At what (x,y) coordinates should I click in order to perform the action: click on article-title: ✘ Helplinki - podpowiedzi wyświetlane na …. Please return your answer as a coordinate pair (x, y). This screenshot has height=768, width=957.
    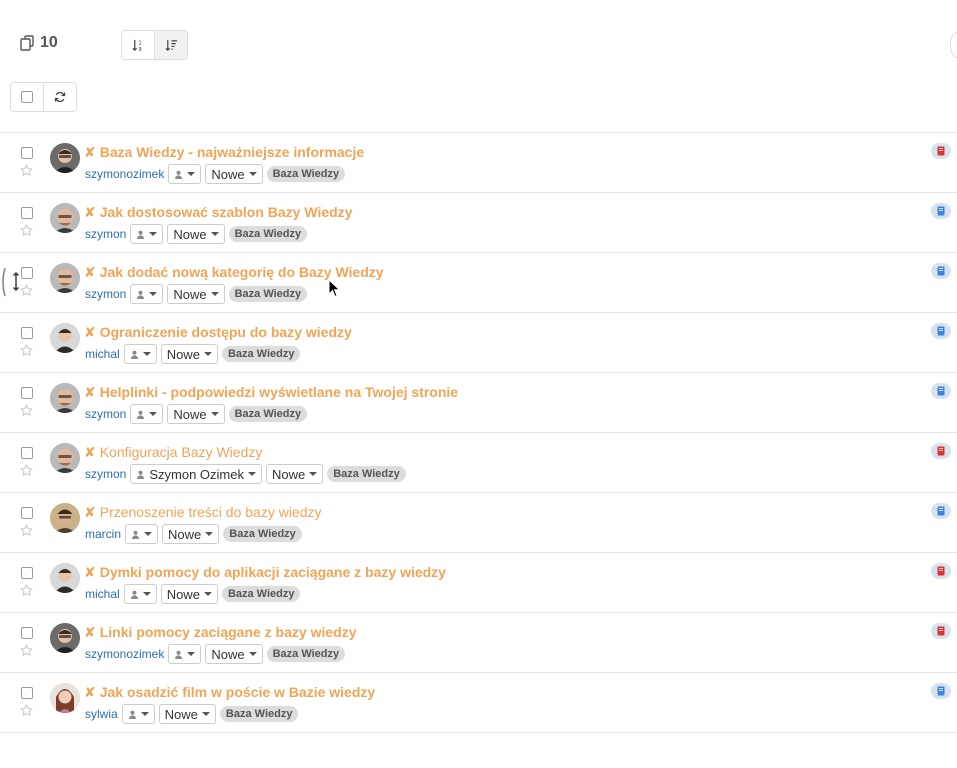
    Looking at the image, I should click on (271, 392).